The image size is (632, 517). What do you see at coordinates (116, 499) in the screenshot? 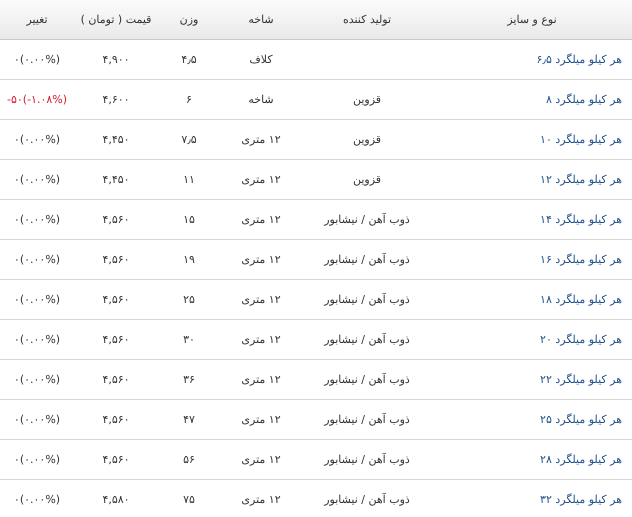
I see `table-cell: ۴,۵۸۰` at bounding box center [116, 499].